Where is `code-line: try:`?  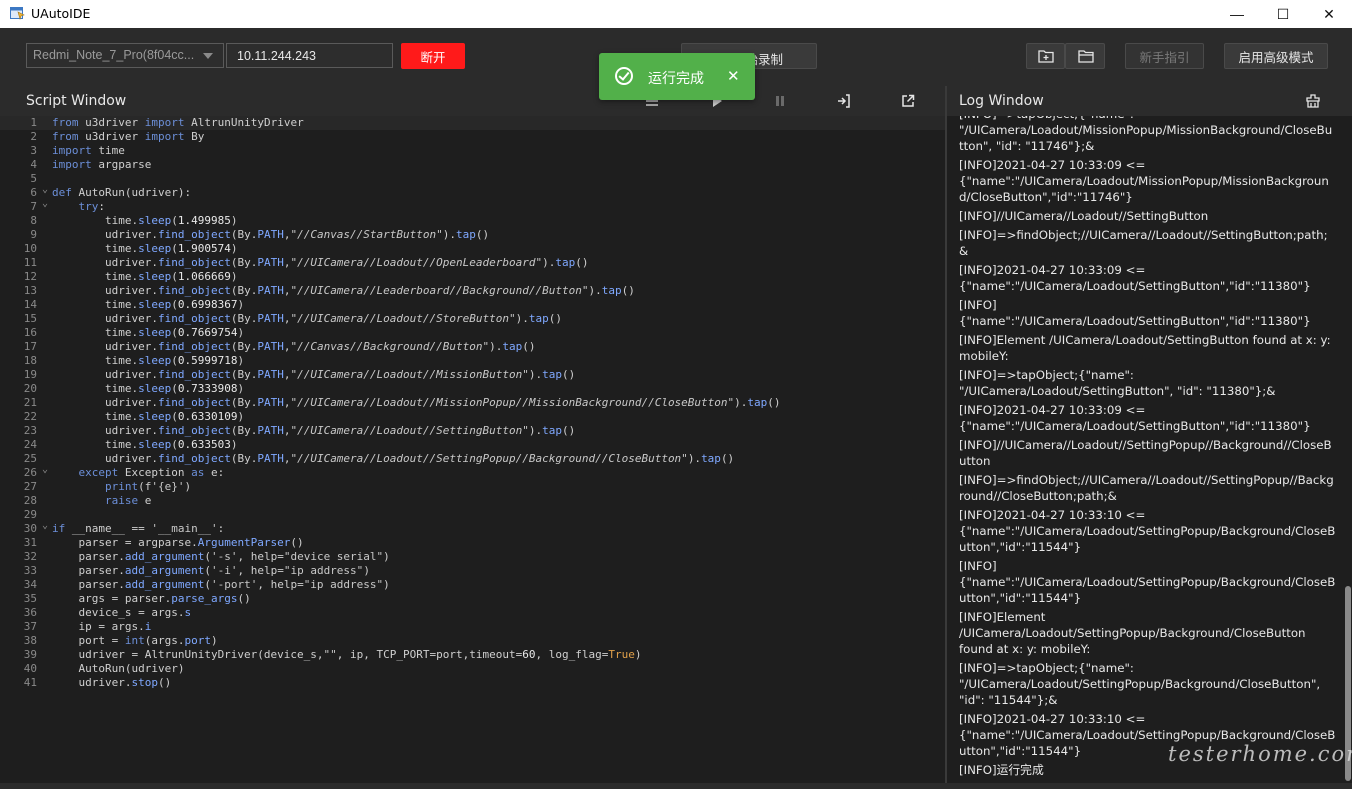 code-line: try: is located at coordinates (416, 207).